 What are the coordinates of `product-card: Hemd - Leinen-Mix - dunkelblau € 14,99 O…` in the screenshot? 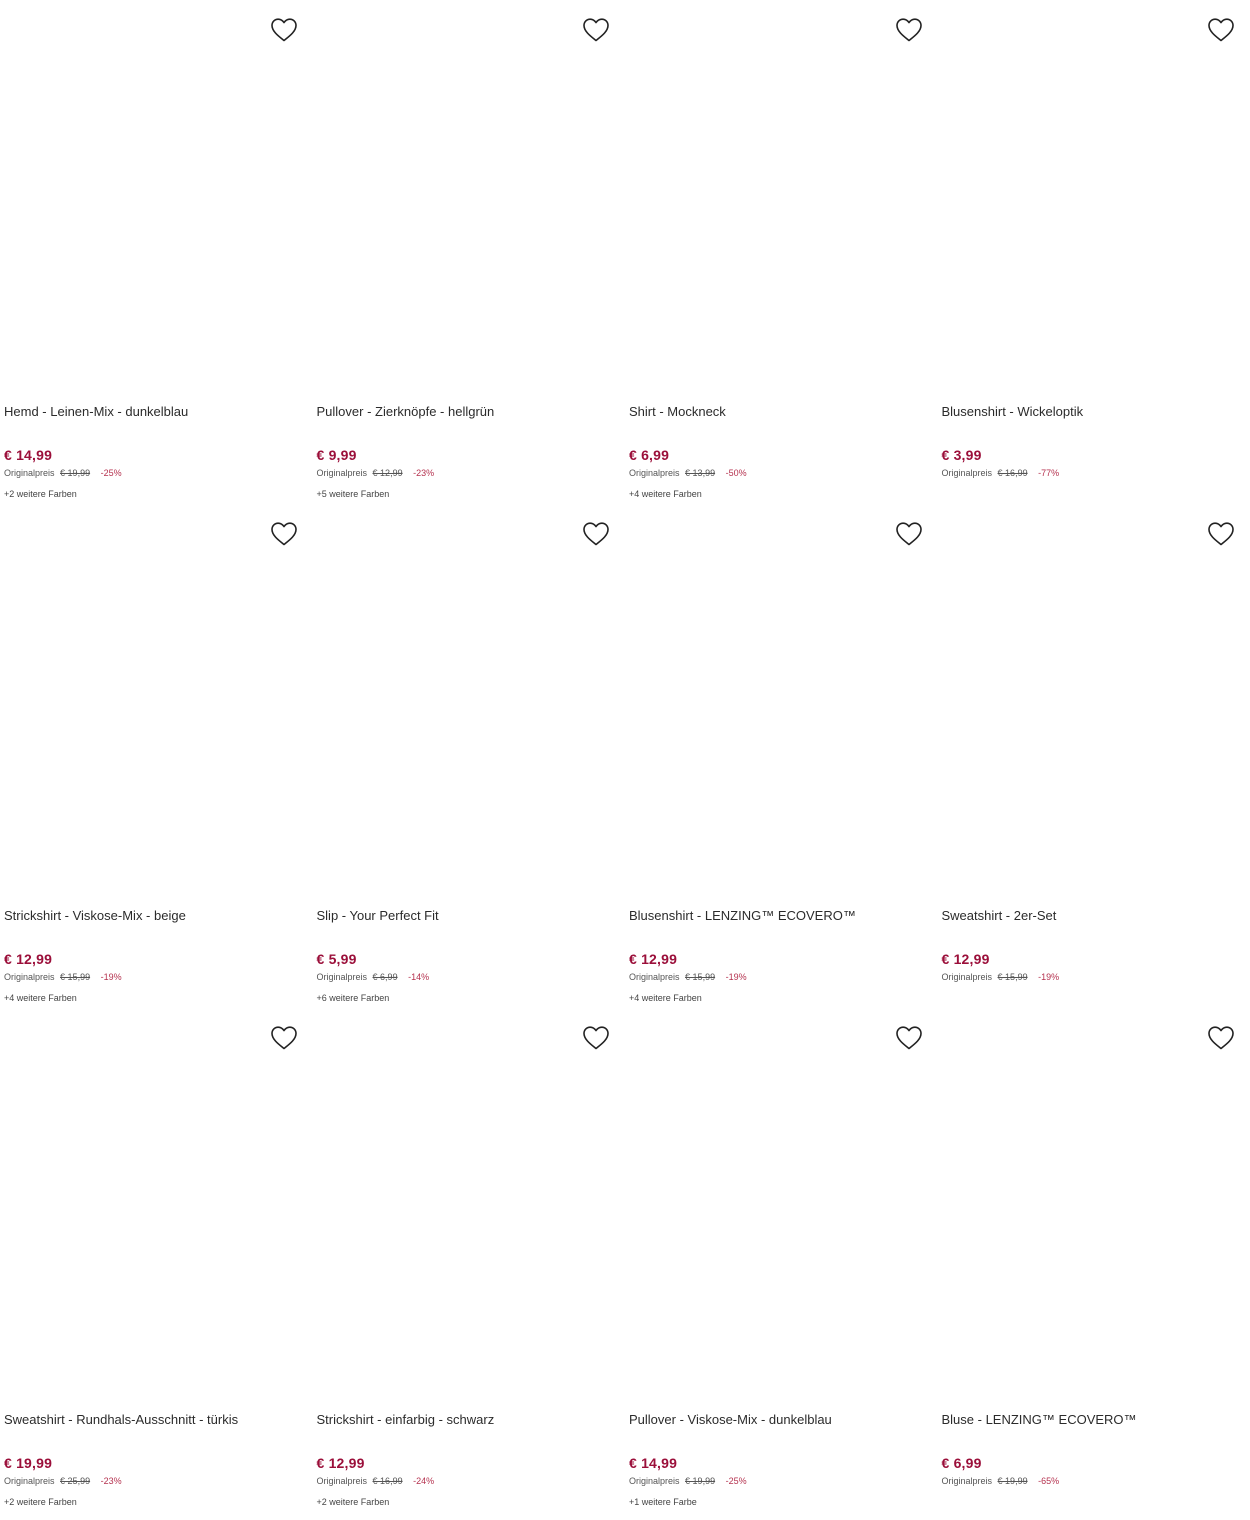 It's located at (156, 260).